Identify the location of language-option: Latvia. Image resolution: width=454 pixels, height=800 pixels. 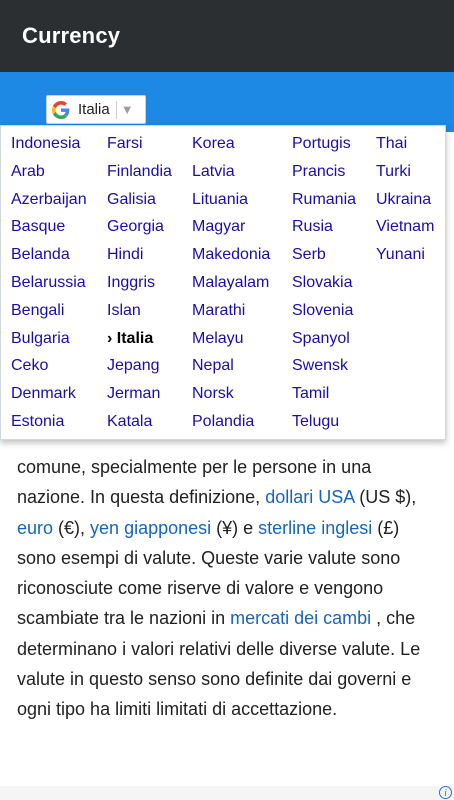
(231, 176).